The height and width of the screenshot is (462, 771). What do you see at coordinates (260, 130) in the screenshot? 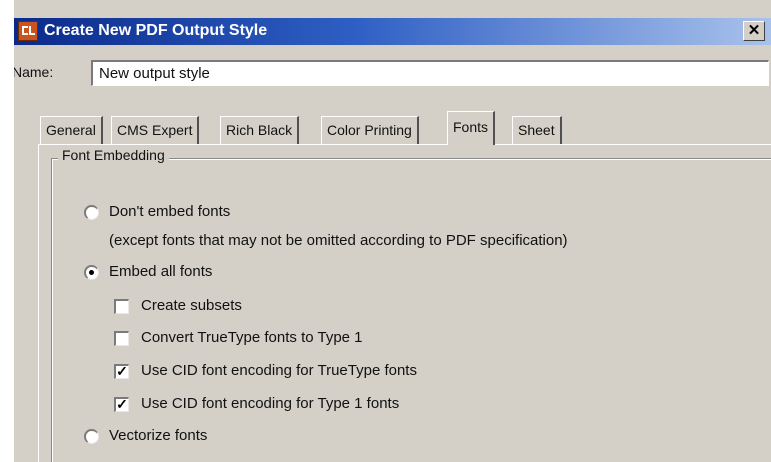
I see `tab-rich-black: Rich Black` at bounding box center [260, 130].